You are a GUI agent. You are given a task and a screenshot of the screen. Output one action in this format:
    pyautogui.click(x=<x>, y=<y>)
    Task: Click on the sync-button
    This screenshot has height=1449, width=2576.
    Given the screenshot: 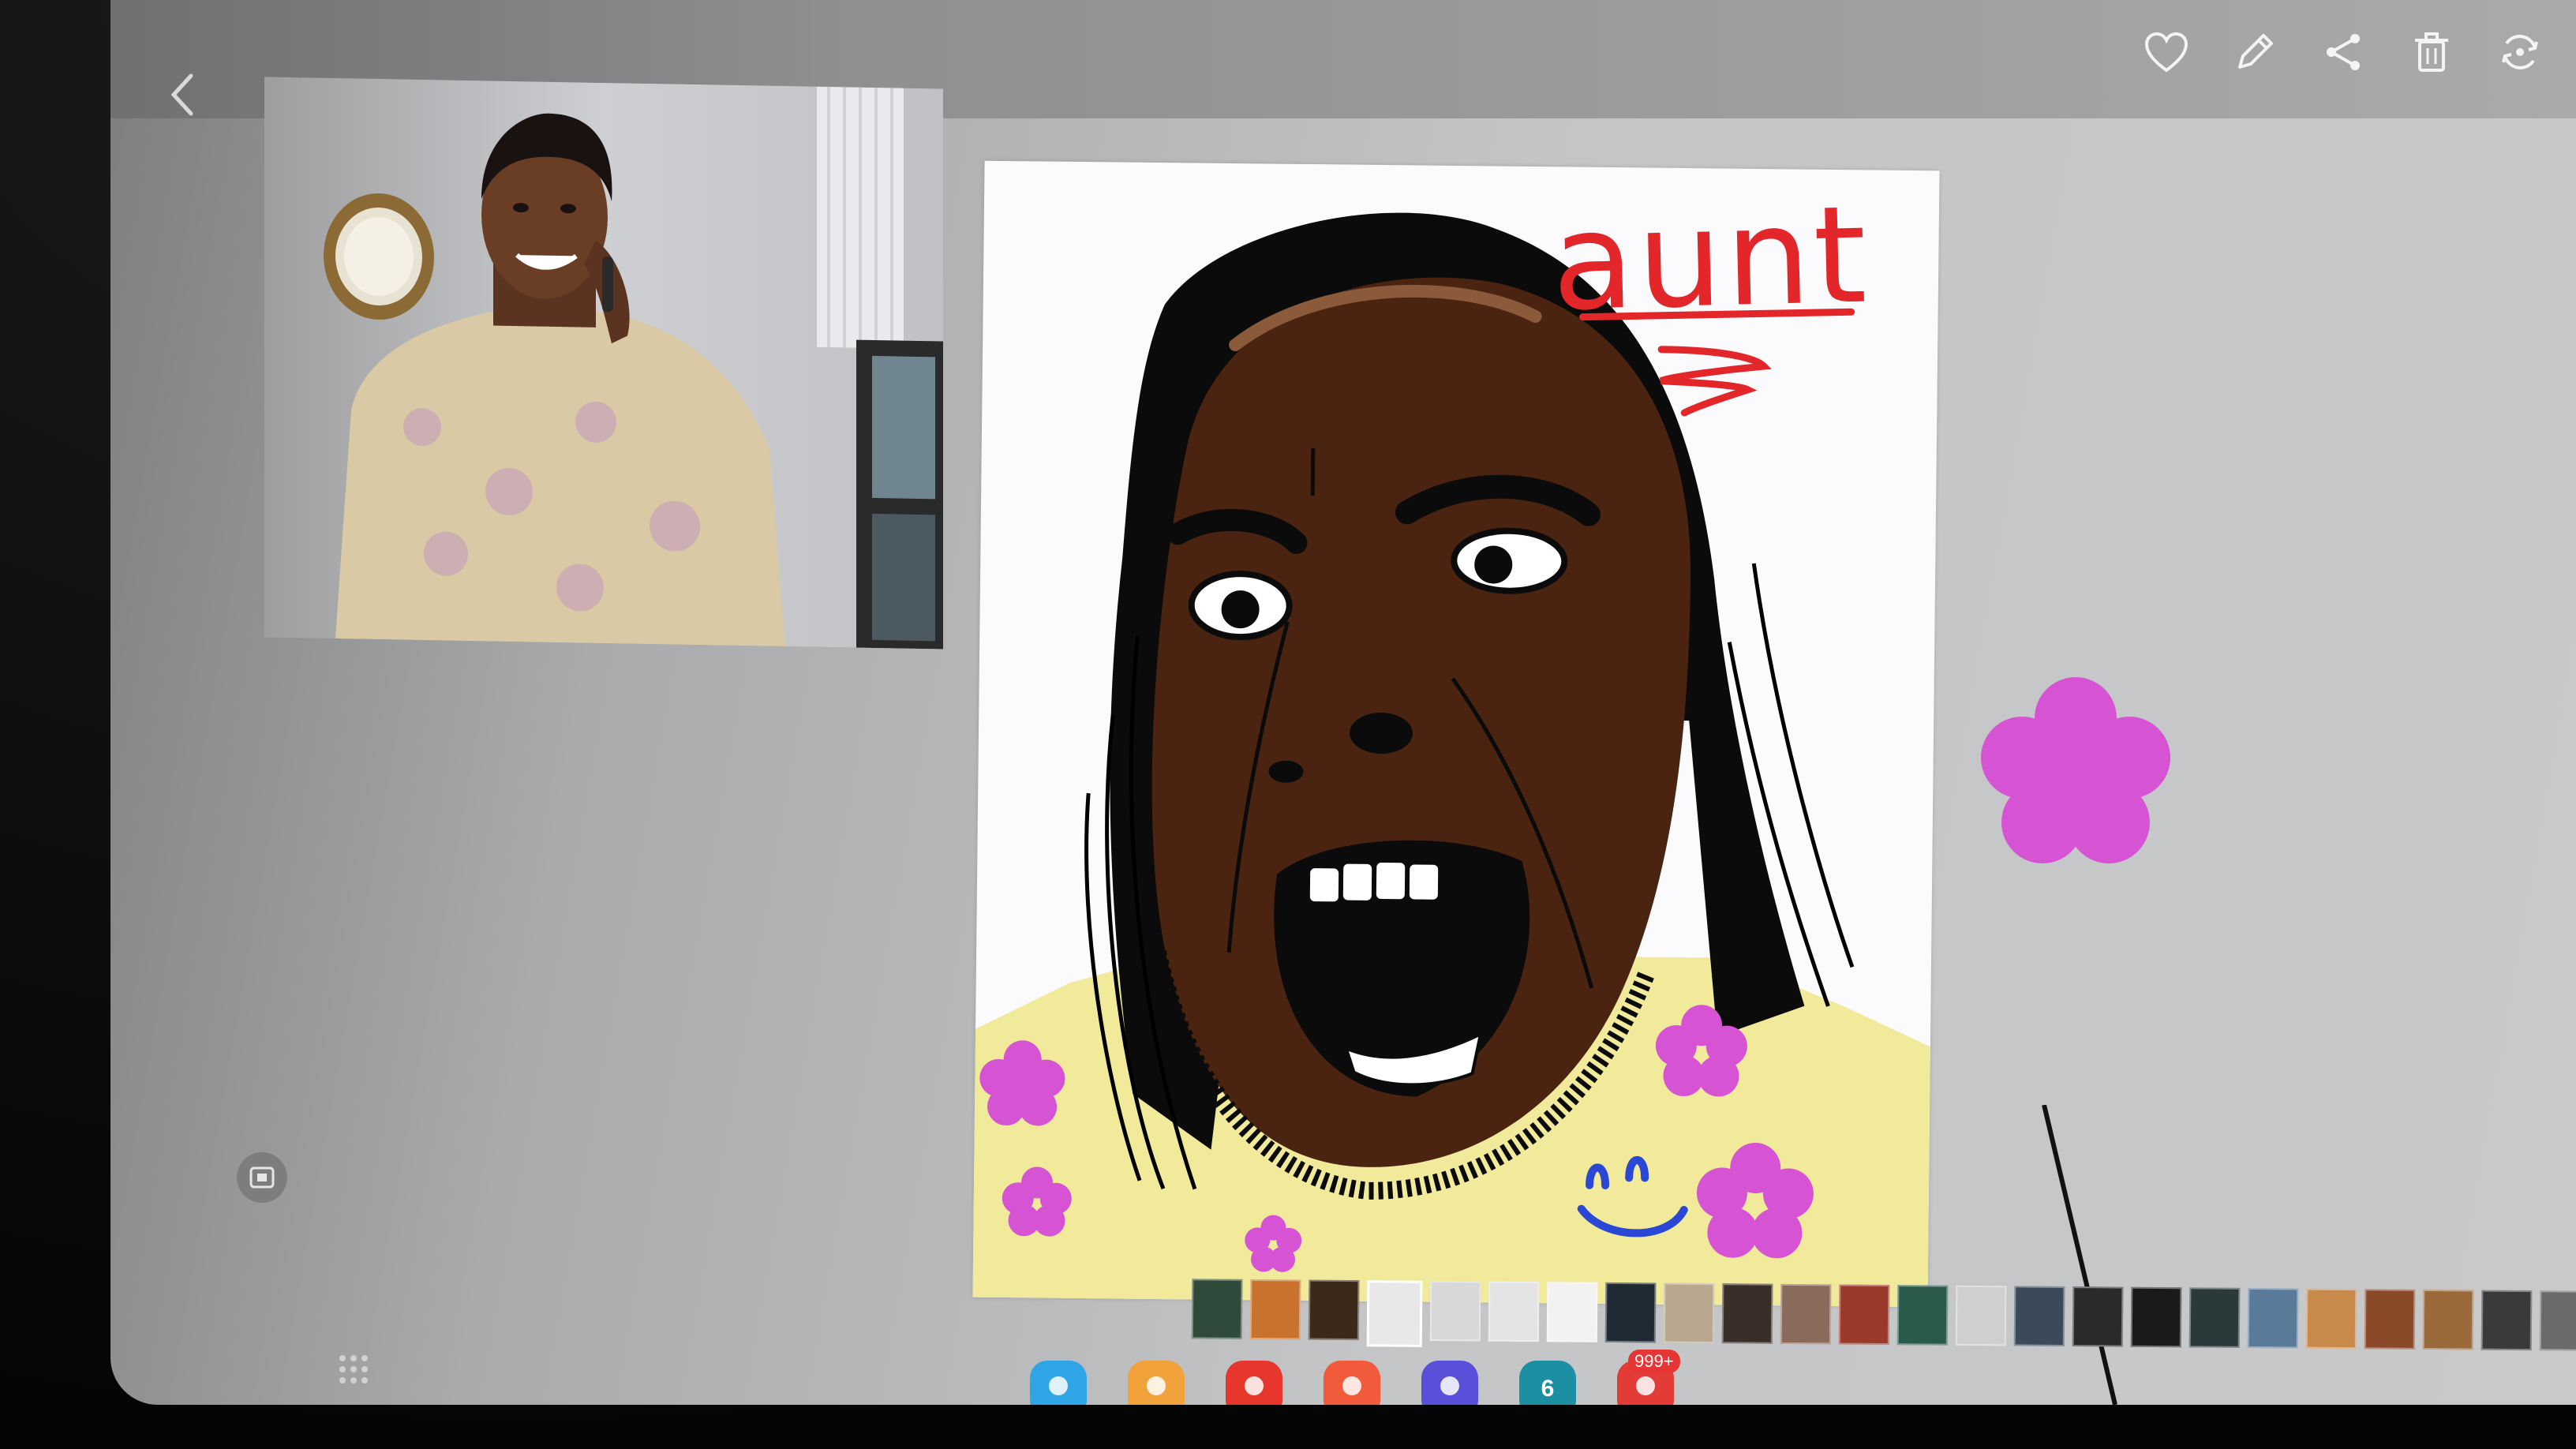 What is the action you would take?
    pyautogui.click(x=2520, y=52)
    